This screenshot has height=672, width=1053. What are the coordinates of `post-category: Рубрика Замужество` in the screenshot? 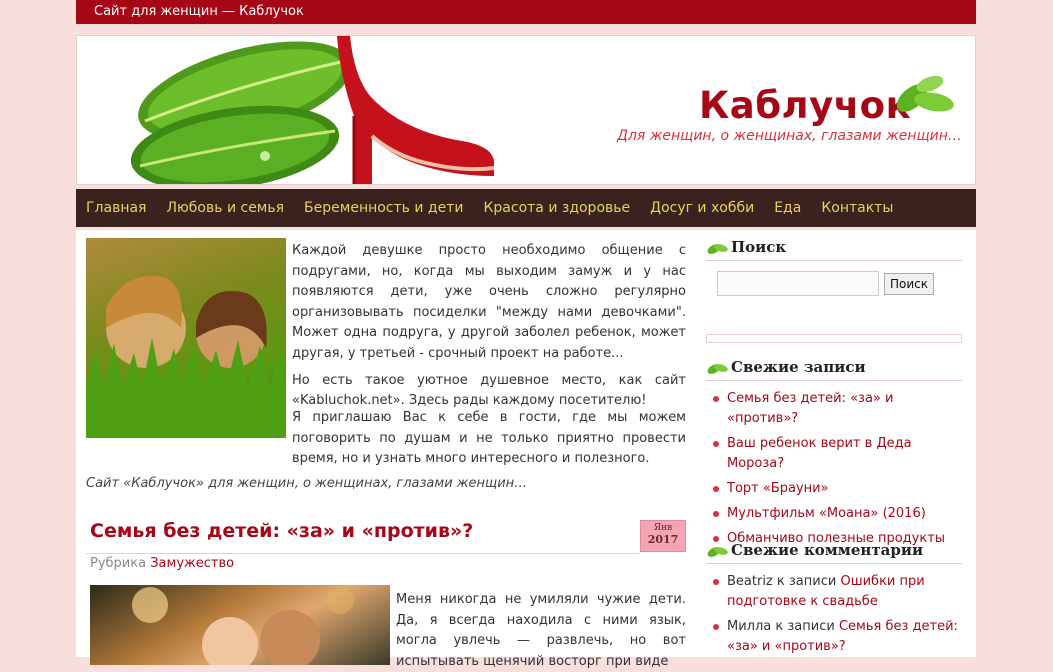 It's located at (162, 563).